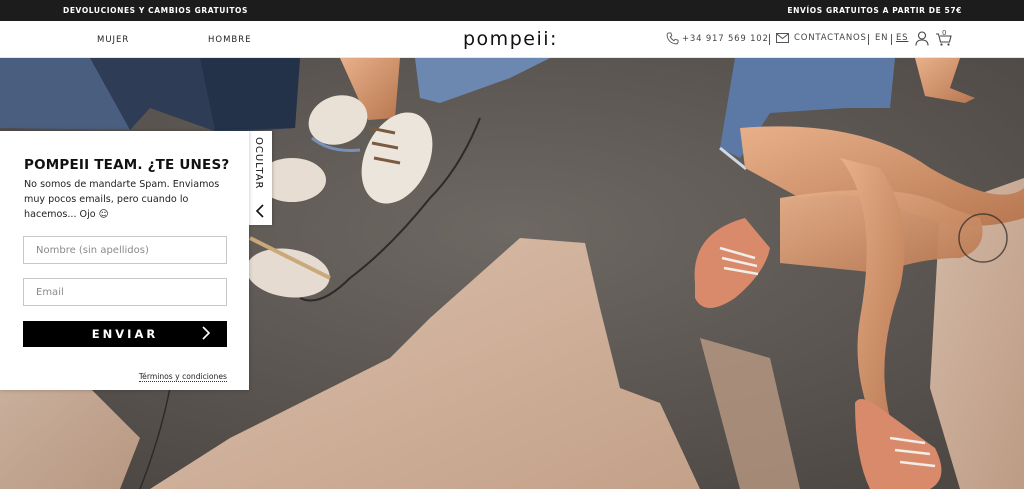 The width and height of the screenshot is (1024, 489). I want to click on chevron-right-icon, so click(206, 333).